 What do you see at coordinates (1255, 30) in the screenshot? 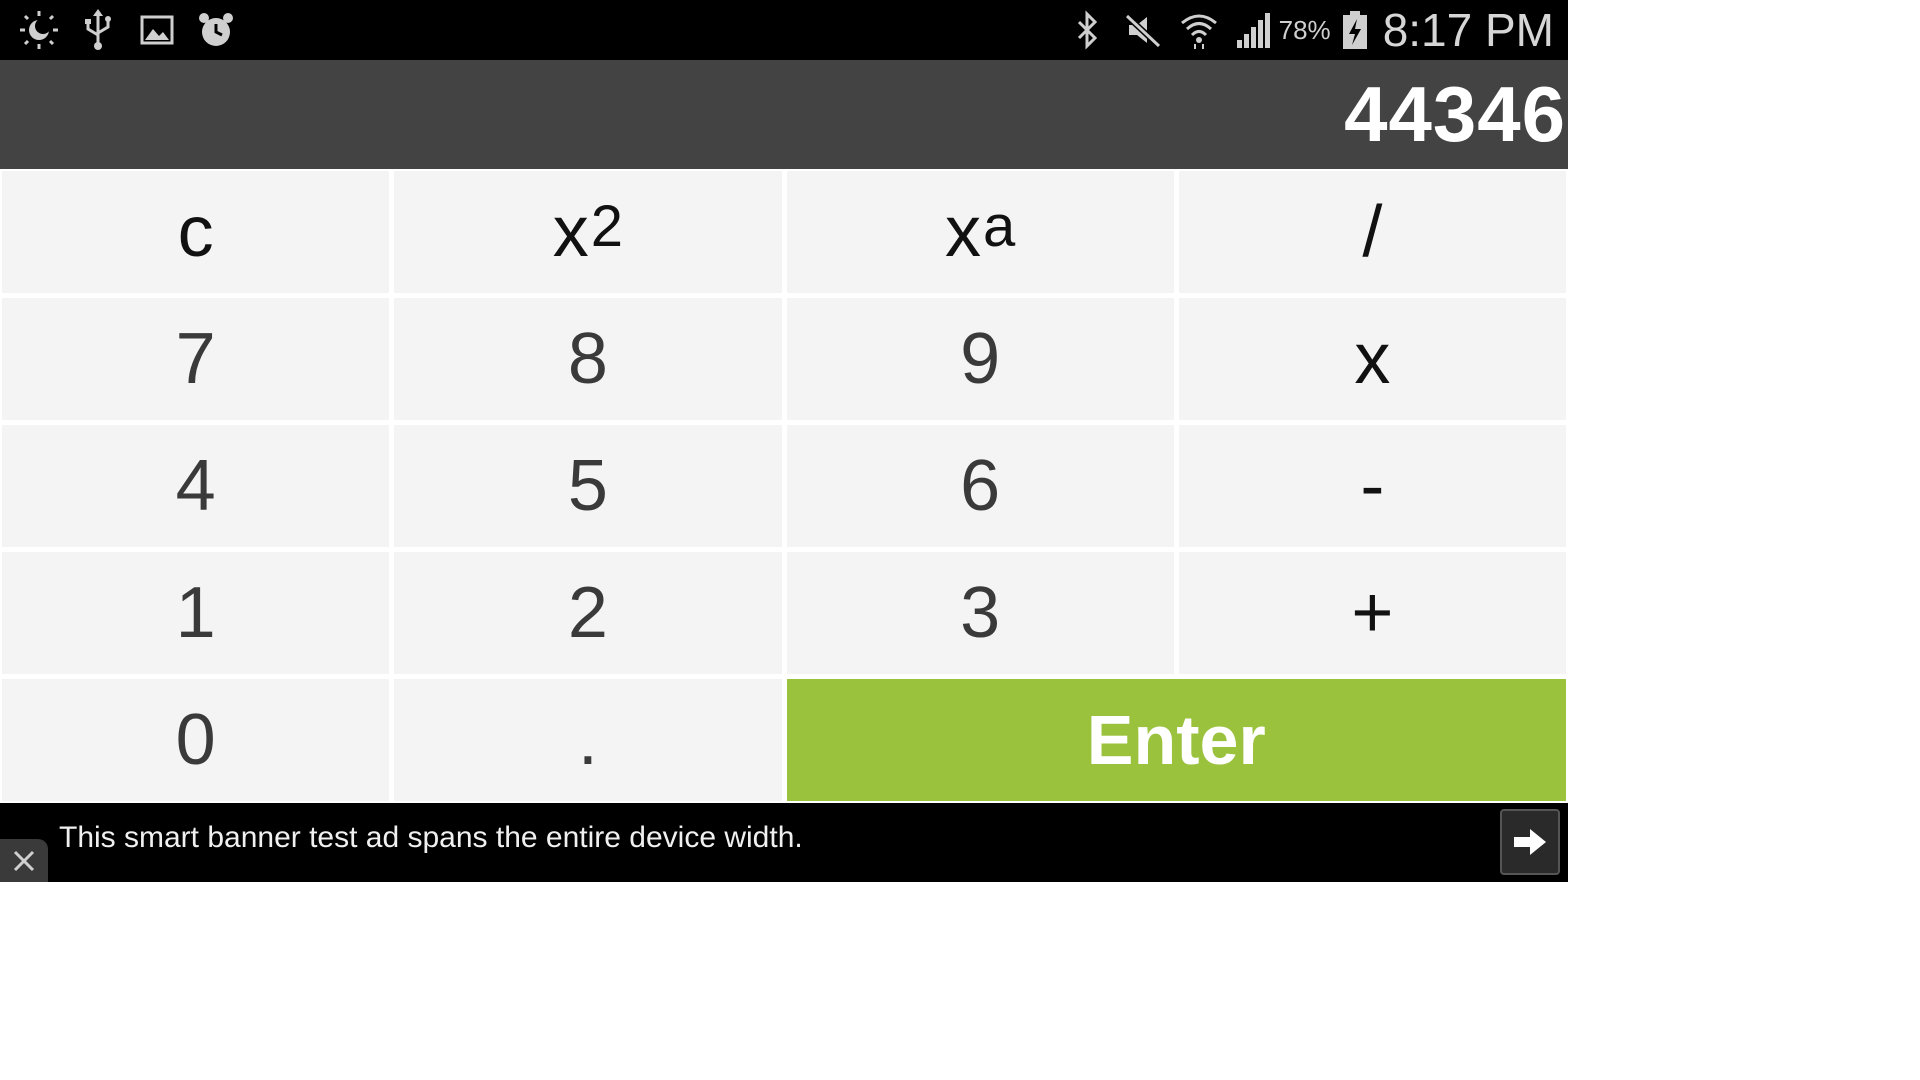
I see `signal-icon` at bounding box center [1255, 30].